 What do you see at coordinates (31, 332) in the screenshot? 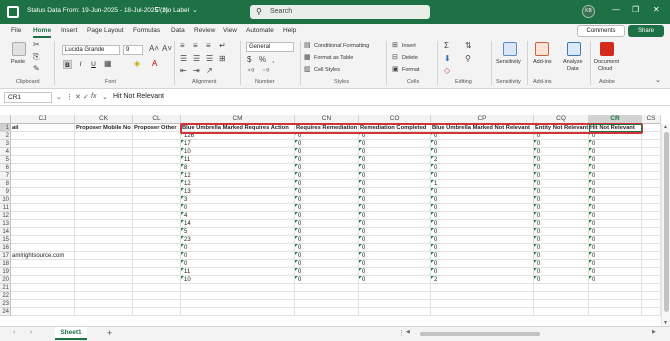
I see `next-sheet-icon: ›` at bounding box center [31, 332].